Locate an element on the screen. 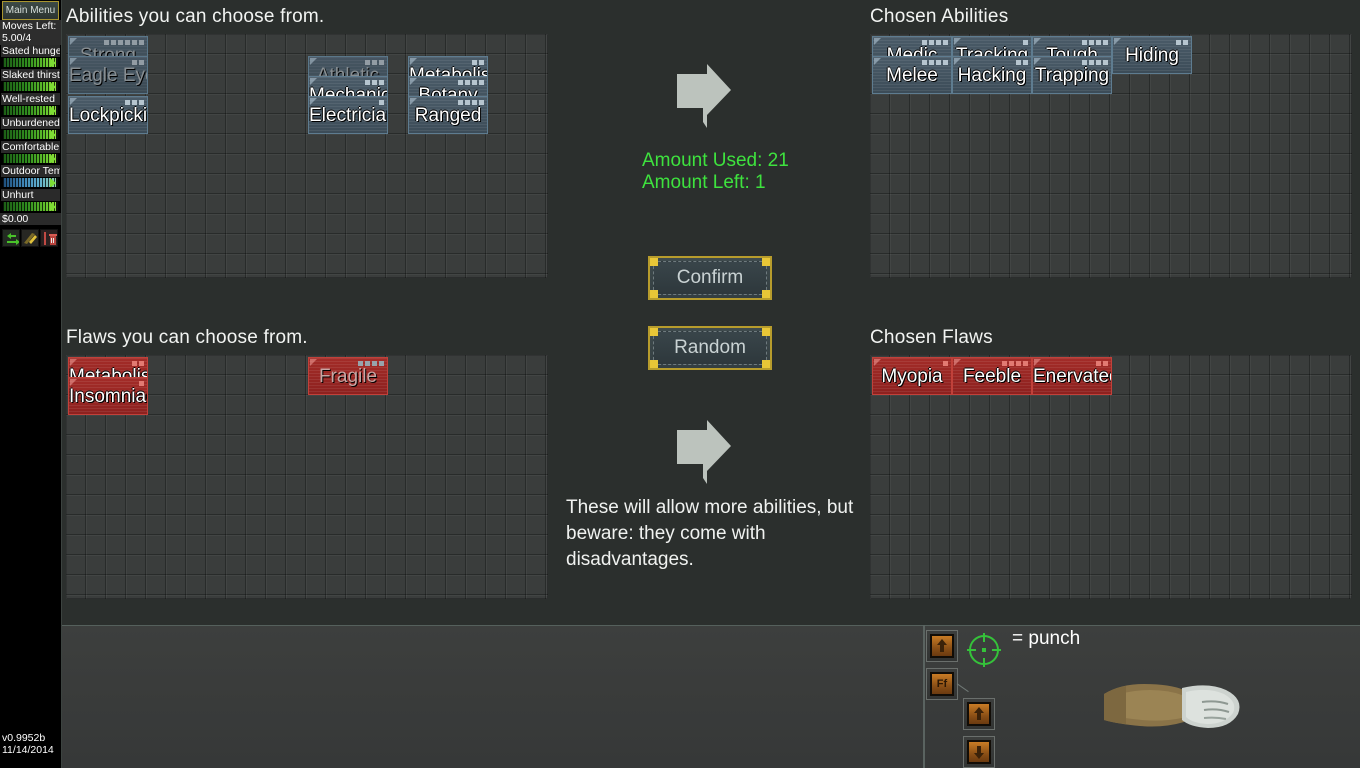 The image size is (1360, 768). random-button: Random is located at coordinates (710, 348).